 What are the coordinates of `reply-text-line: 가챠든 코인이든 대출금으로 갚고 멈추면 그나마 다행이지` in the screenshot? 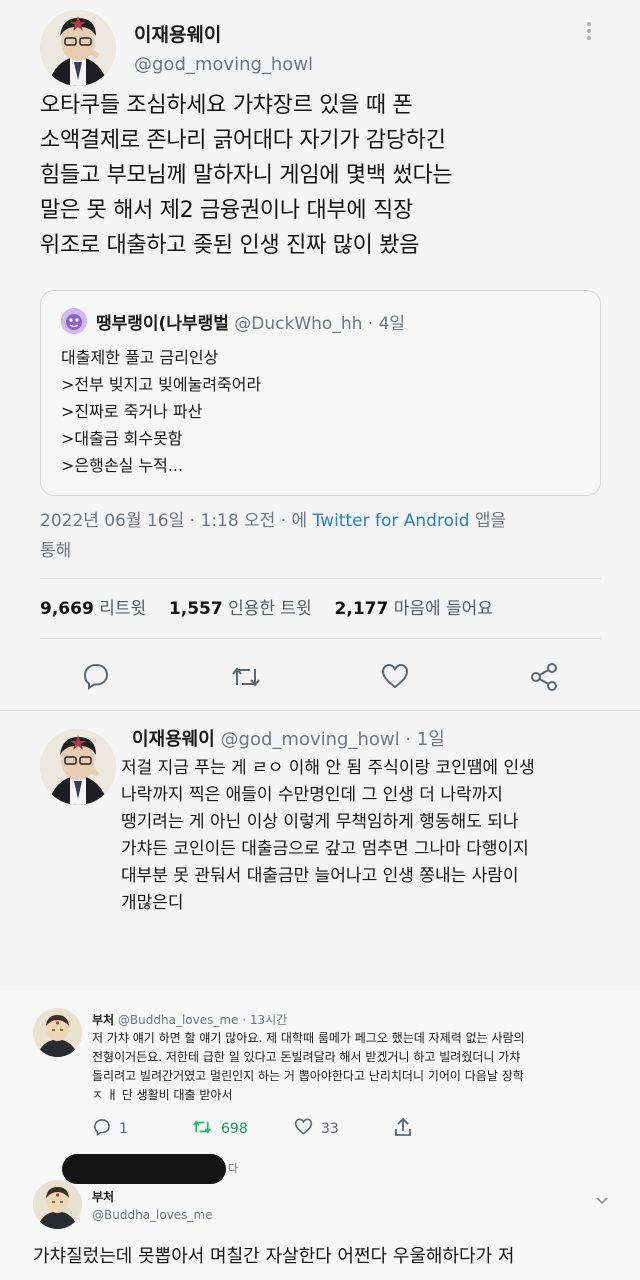 It's located at (325, 849).